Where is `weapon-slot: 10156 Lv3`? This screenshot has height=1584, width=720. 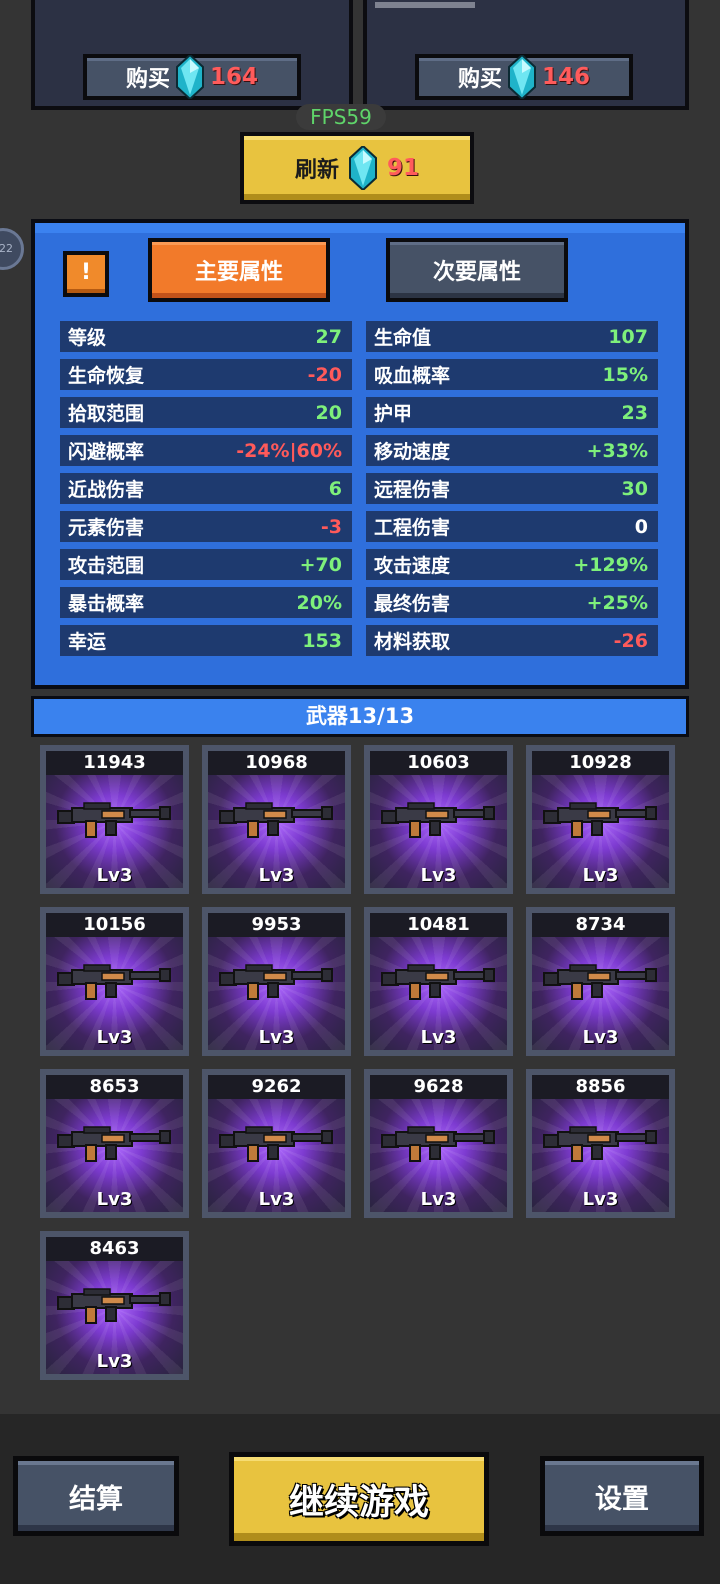 weapon-slot: 10156 Lv3 is located at coordinates (114, 981).